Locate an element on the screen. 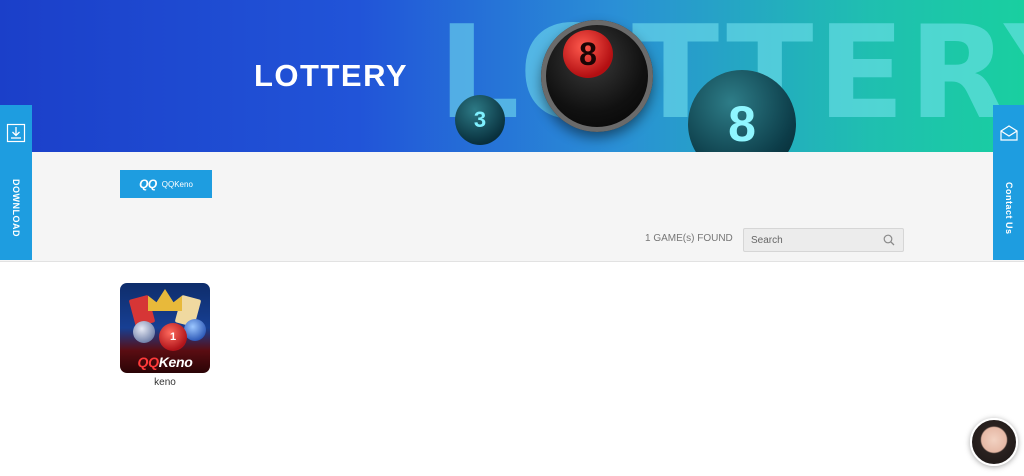 This screenshot has height=476, width=1024. download-side-tab: DOWNLOAD is located at coordinates (16, 182).